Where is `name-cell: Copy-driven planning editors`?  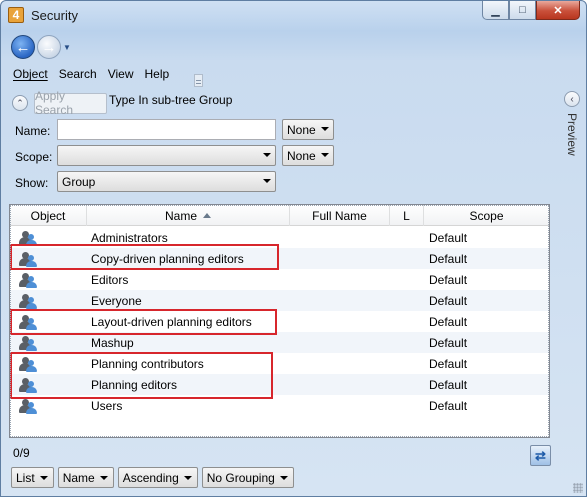
name-cell: Copy-driven planning editors is located at coordinates (167, 258).